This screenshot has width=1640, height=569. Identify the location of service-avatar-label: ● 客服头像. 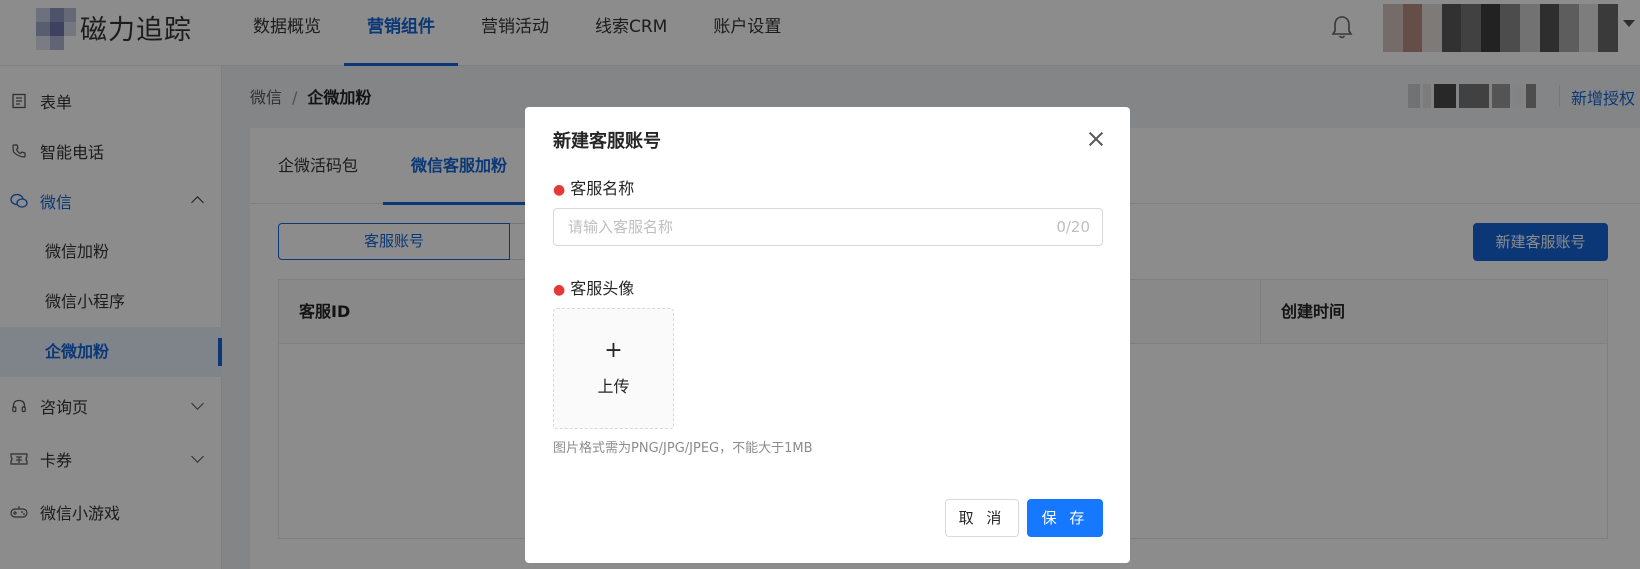
(593, 287).